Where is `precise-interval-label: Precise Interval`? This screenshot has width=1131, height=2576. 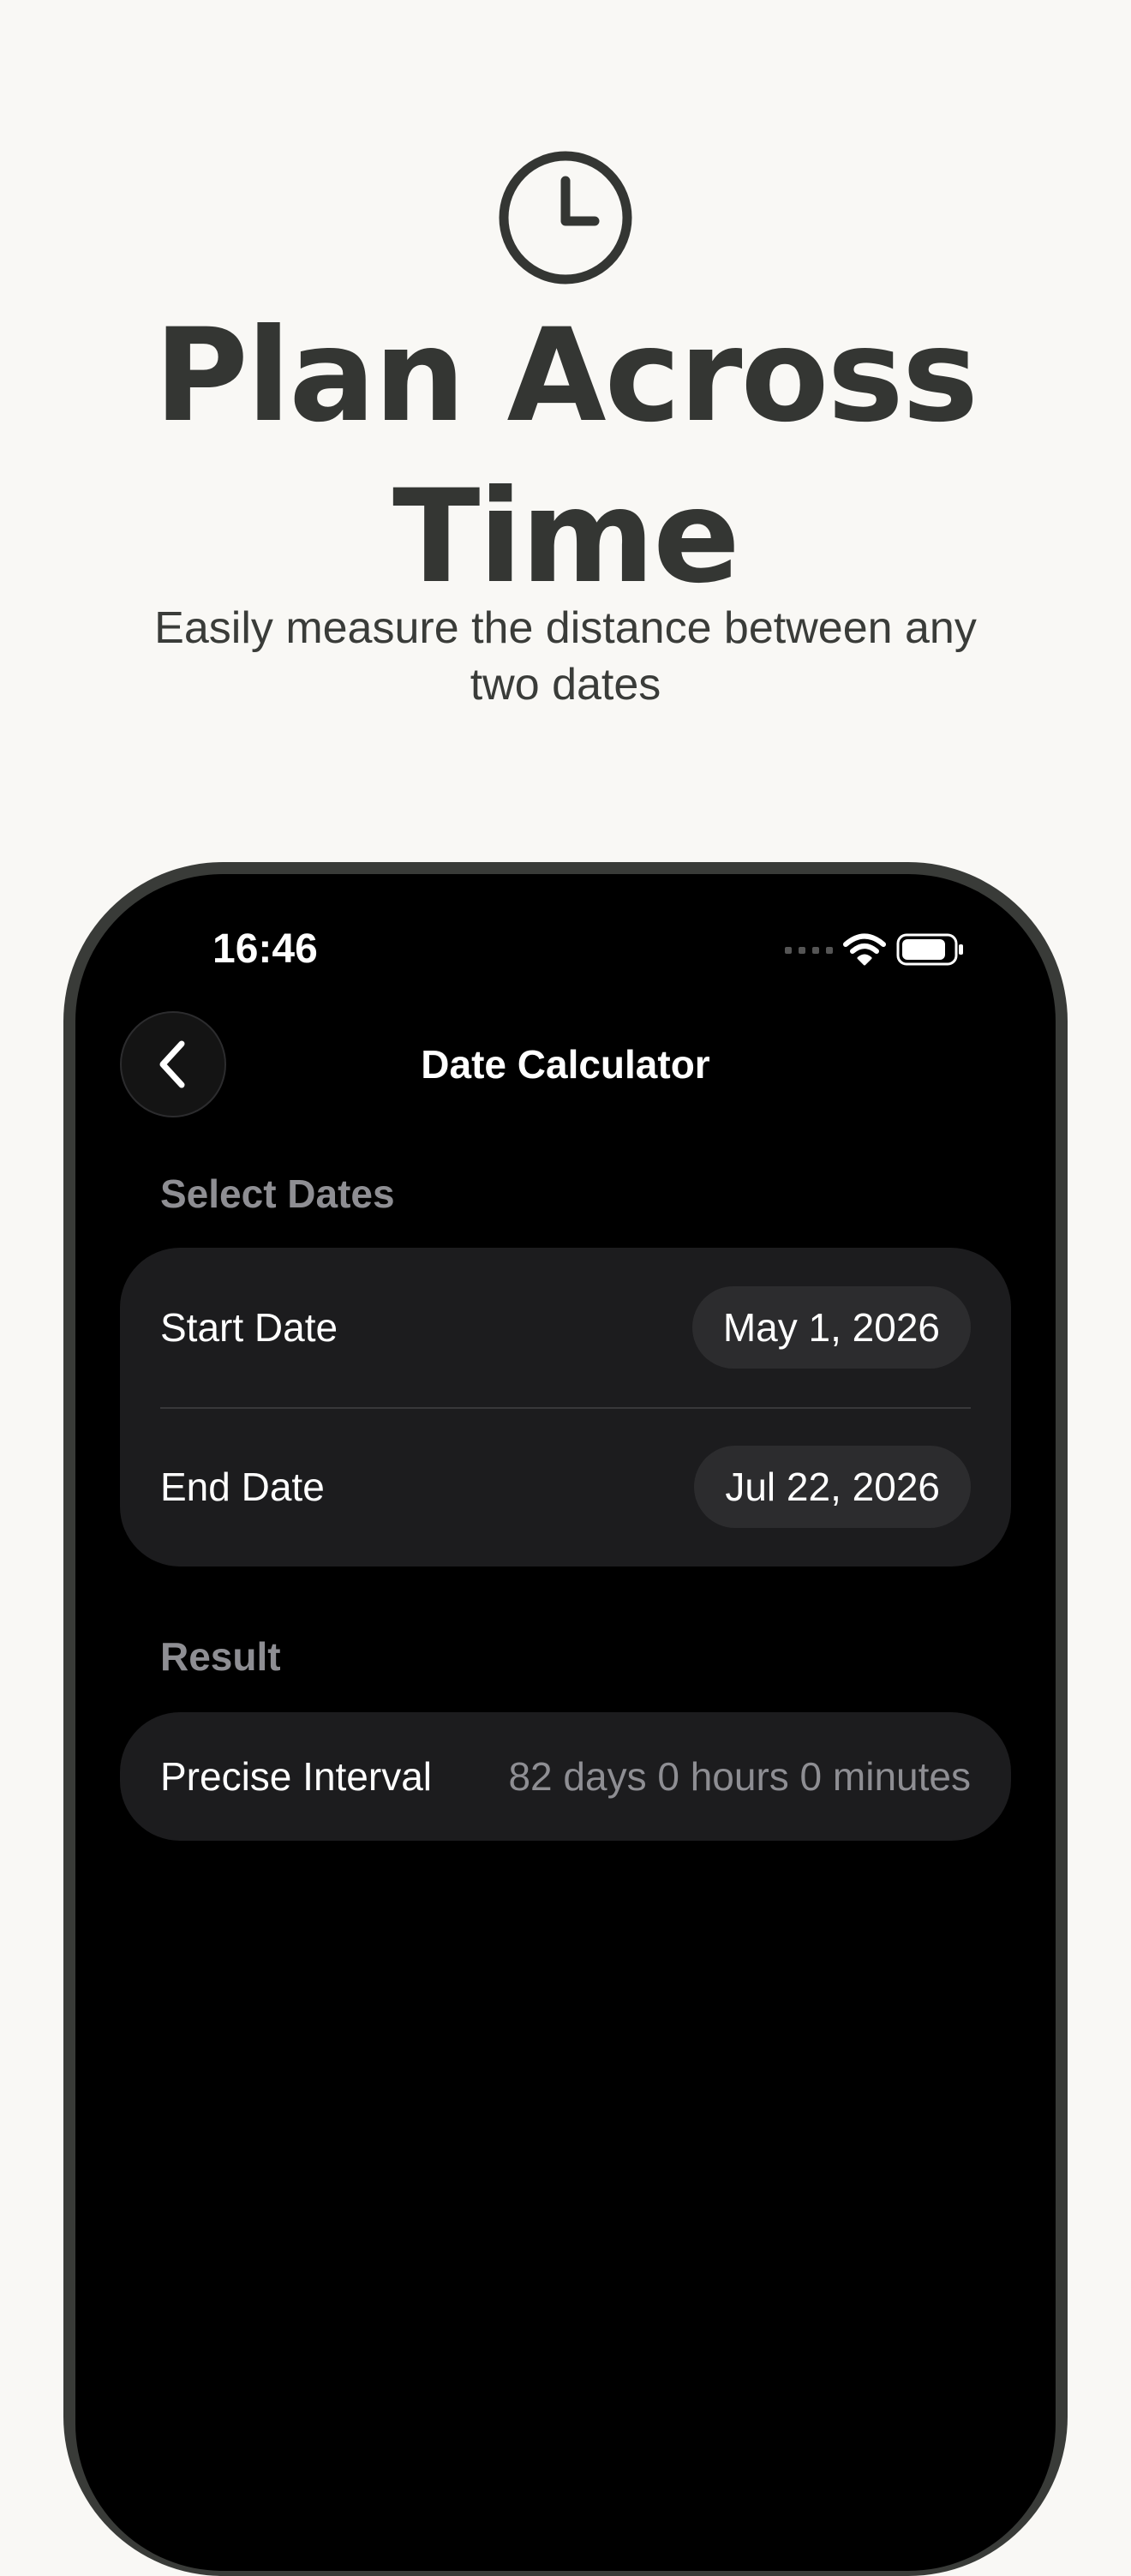
precise-interval-label: Precise Interval is located at coordinates (296, 1776).